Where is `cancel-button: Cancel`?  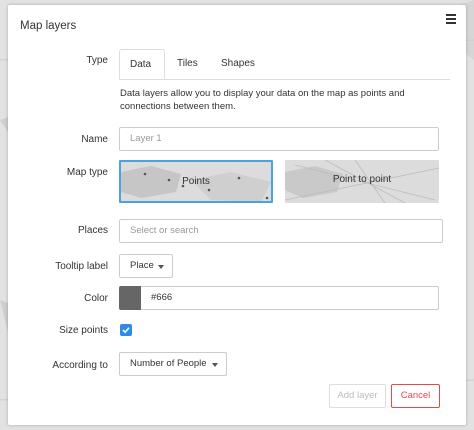 cancel-button: Cancel is located at coordinates (415, 396).